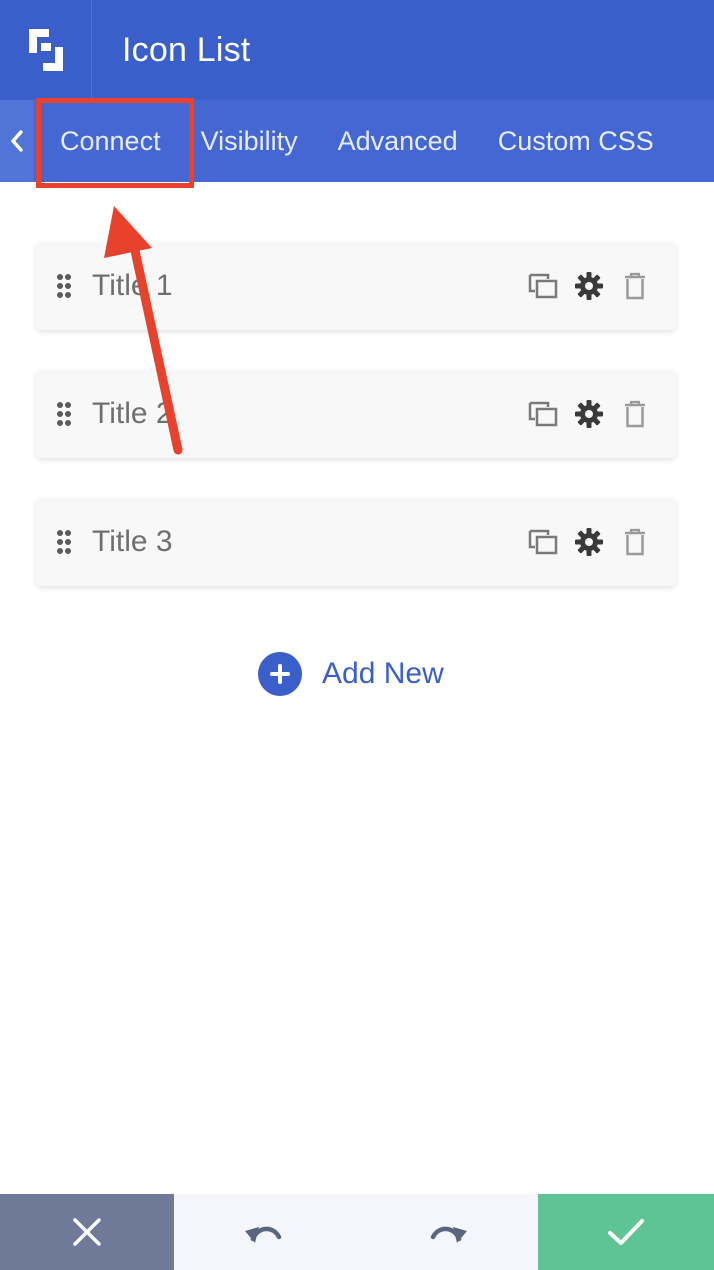 This screenshot has height=1270, width=714. I want to click on undo-icon, so click(263, 1234).